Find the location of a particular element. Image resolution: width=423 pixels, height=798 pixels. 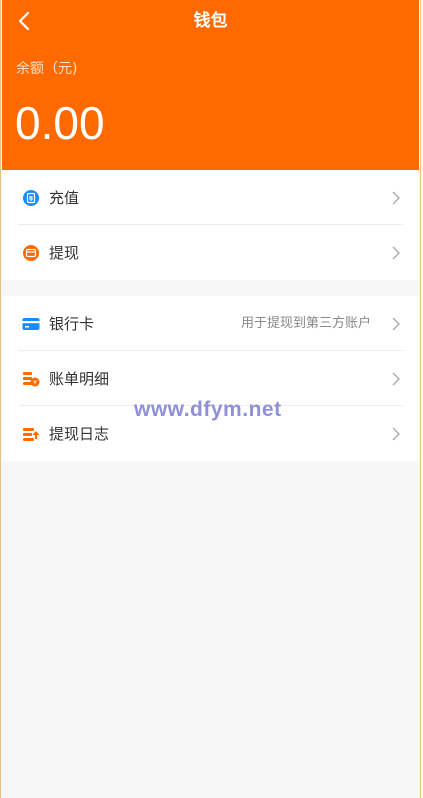

watermark: www.dfym.net is located at coordinates (208, 409).